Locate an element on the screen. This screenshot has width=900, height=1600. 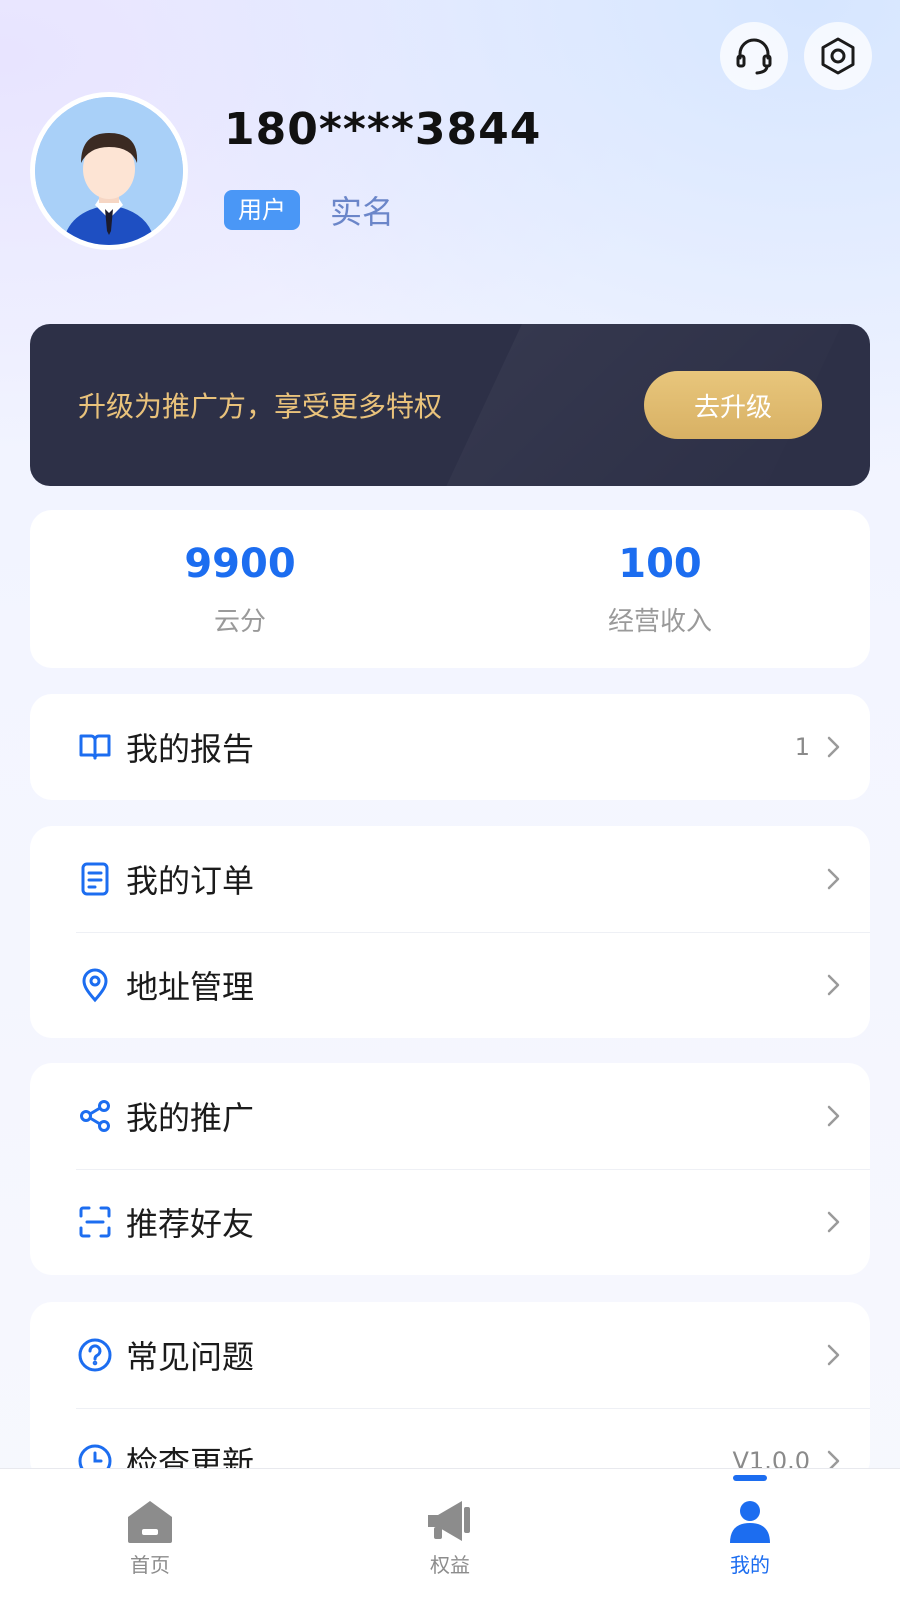
gear-icon is located at coordinates (838, 56).